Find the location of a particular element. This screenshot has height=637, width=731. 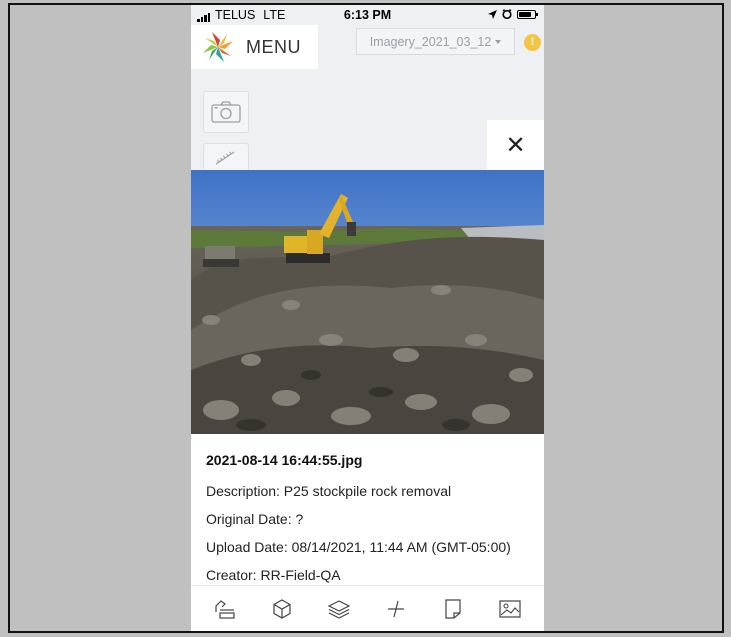

layers-icon is located at coordinates (339, 609).